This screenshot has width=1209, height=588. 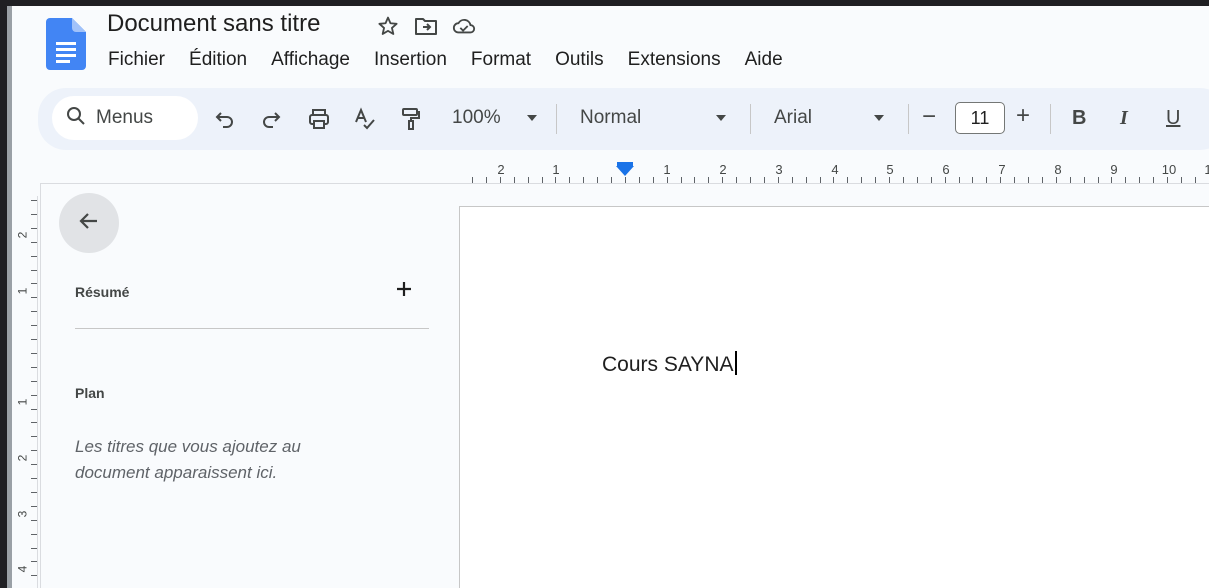 What do you see at coordinates (980, 118) in the screenshot?
I see `font-size-input: 11` at bounding box center [980, 118].